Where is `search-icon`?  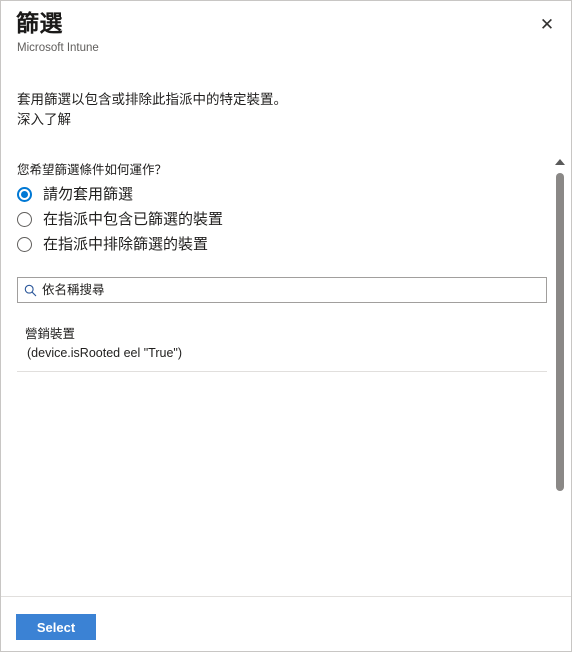
search-icon is located at coordinates (30, 290).